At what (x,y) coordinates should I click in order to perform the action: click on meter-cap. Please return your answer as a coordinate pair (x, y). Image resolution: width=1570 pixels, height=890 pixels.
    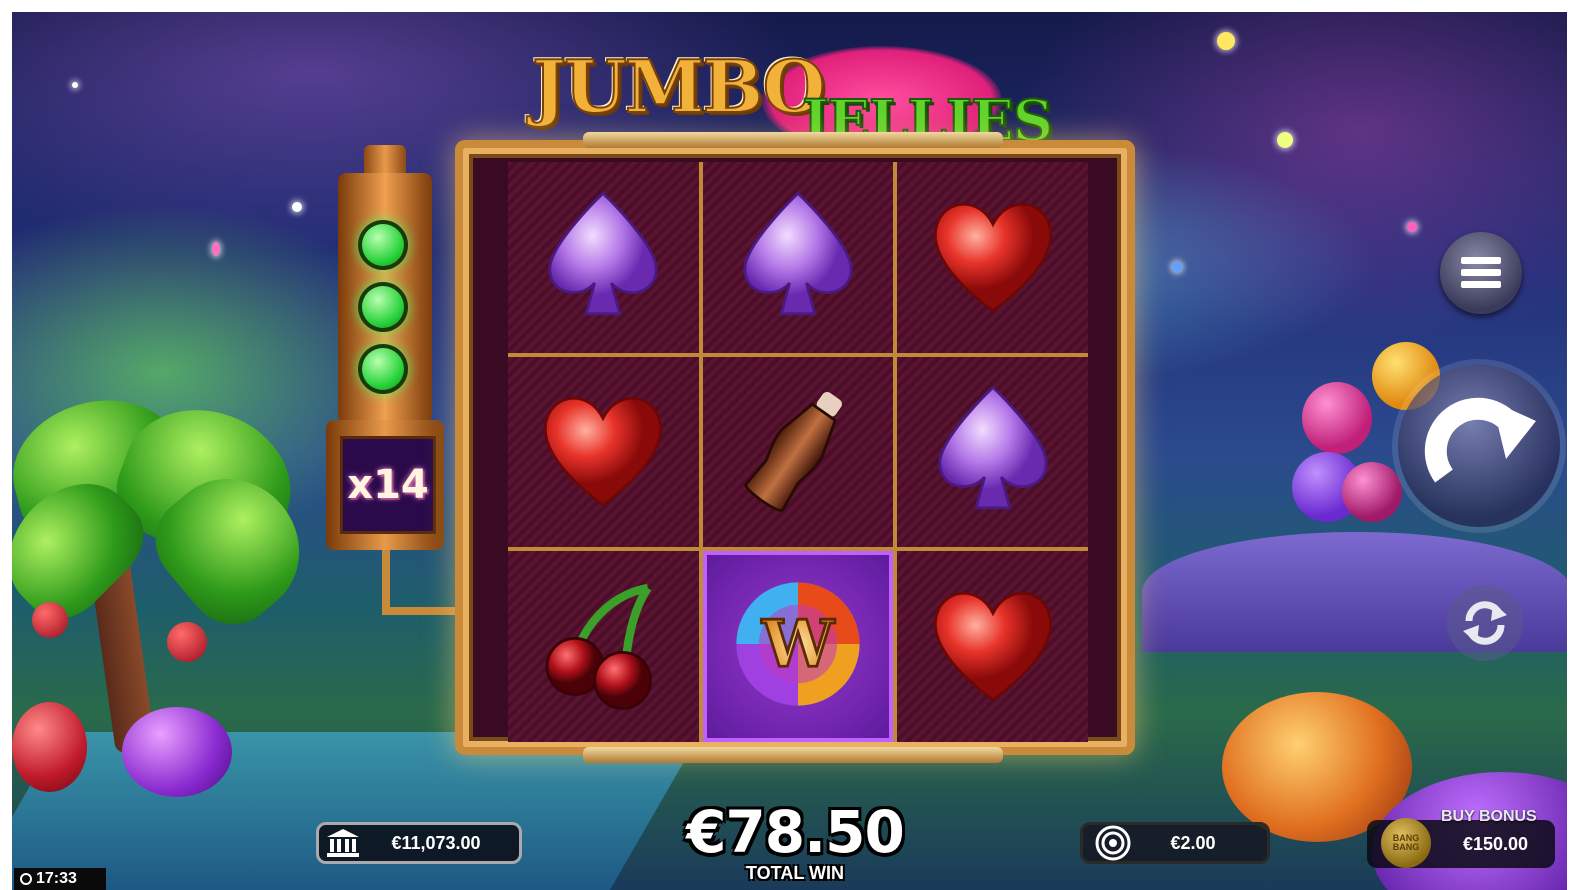
    Looking at the image, I should click on (385, 160).